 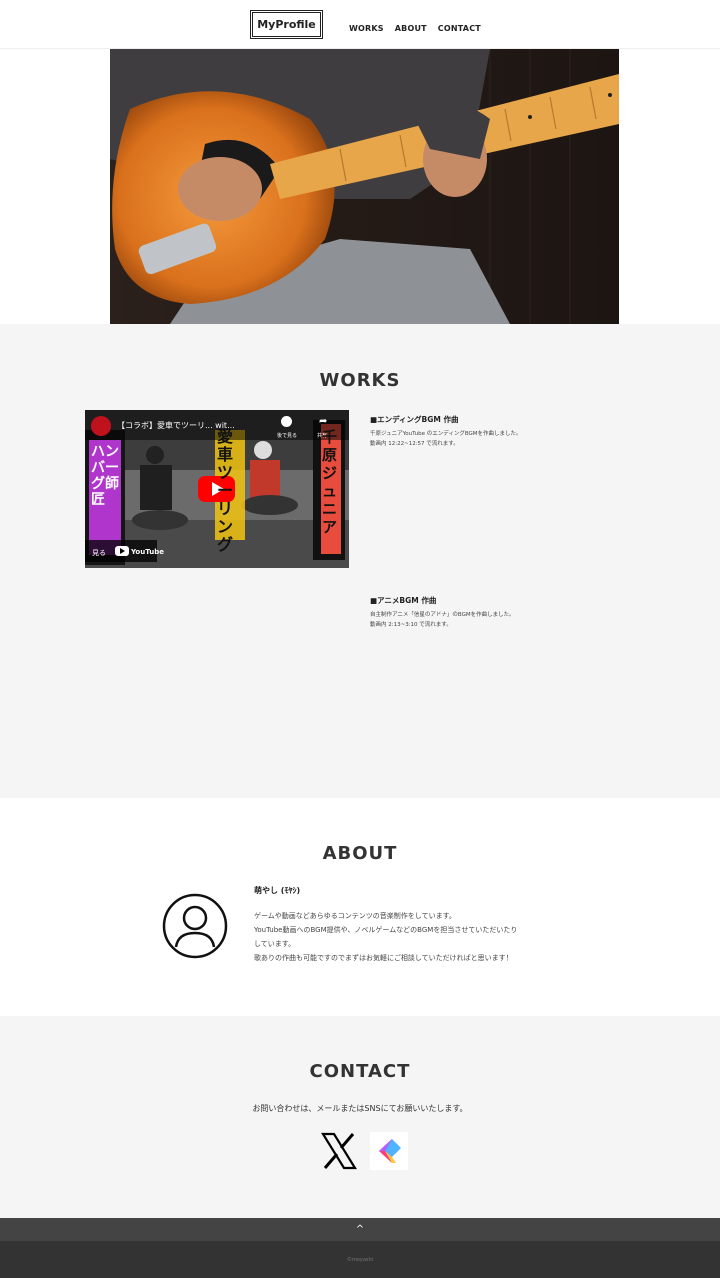 What do you see at coordinates (225, 490) in the screenshot?
I see `thumb-text-center: 愛車ツーリング` at bounding box center [225, 490].